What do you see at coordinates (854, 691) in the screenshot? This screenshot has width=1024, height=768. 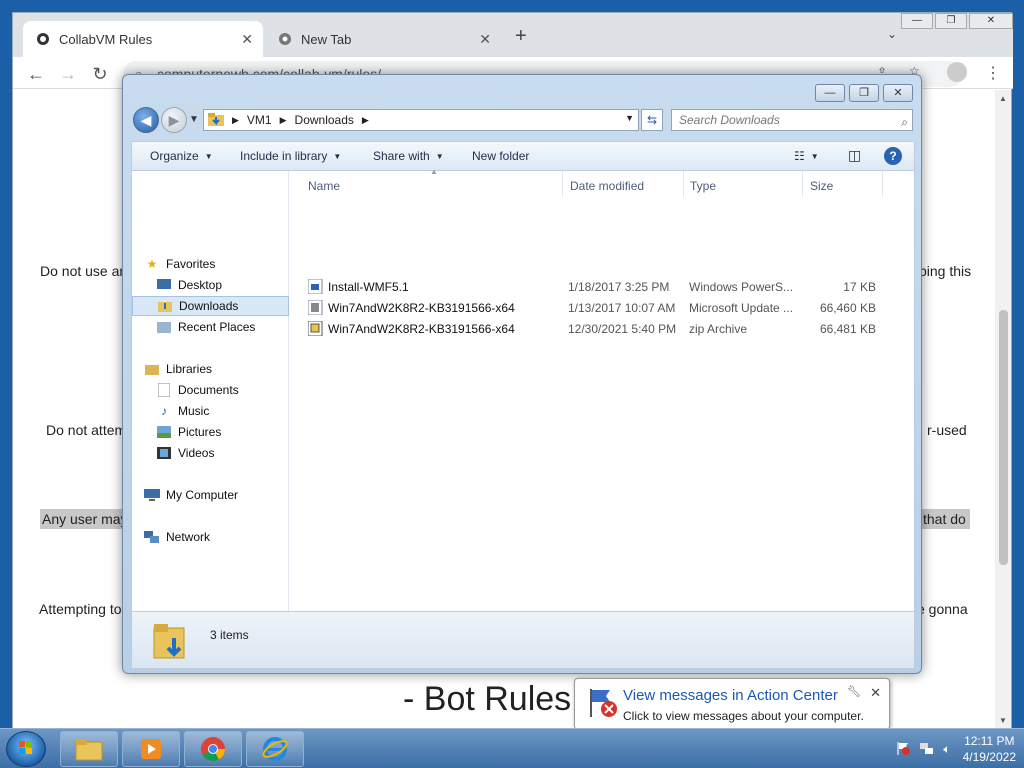 I see `wrench-icon: 🔧︎` at bounding box center [854, 691].